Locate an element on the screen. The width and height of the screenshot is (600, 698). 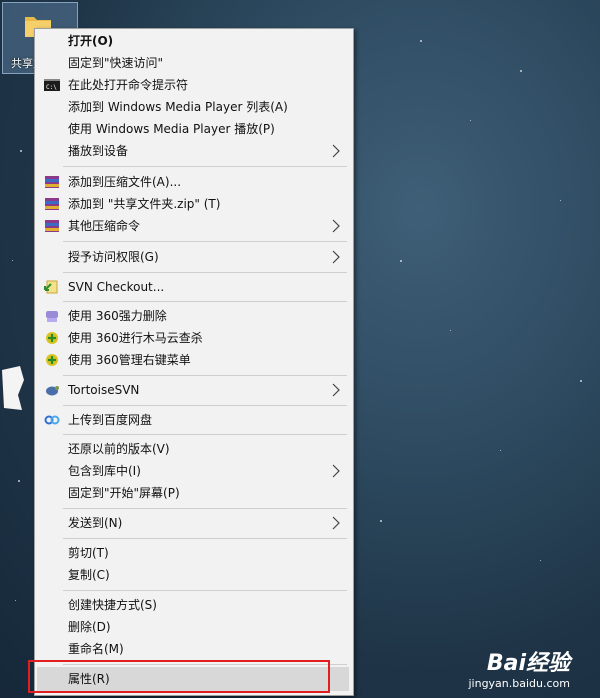
highlight-annotation-box is located at coordinates (179, 676).